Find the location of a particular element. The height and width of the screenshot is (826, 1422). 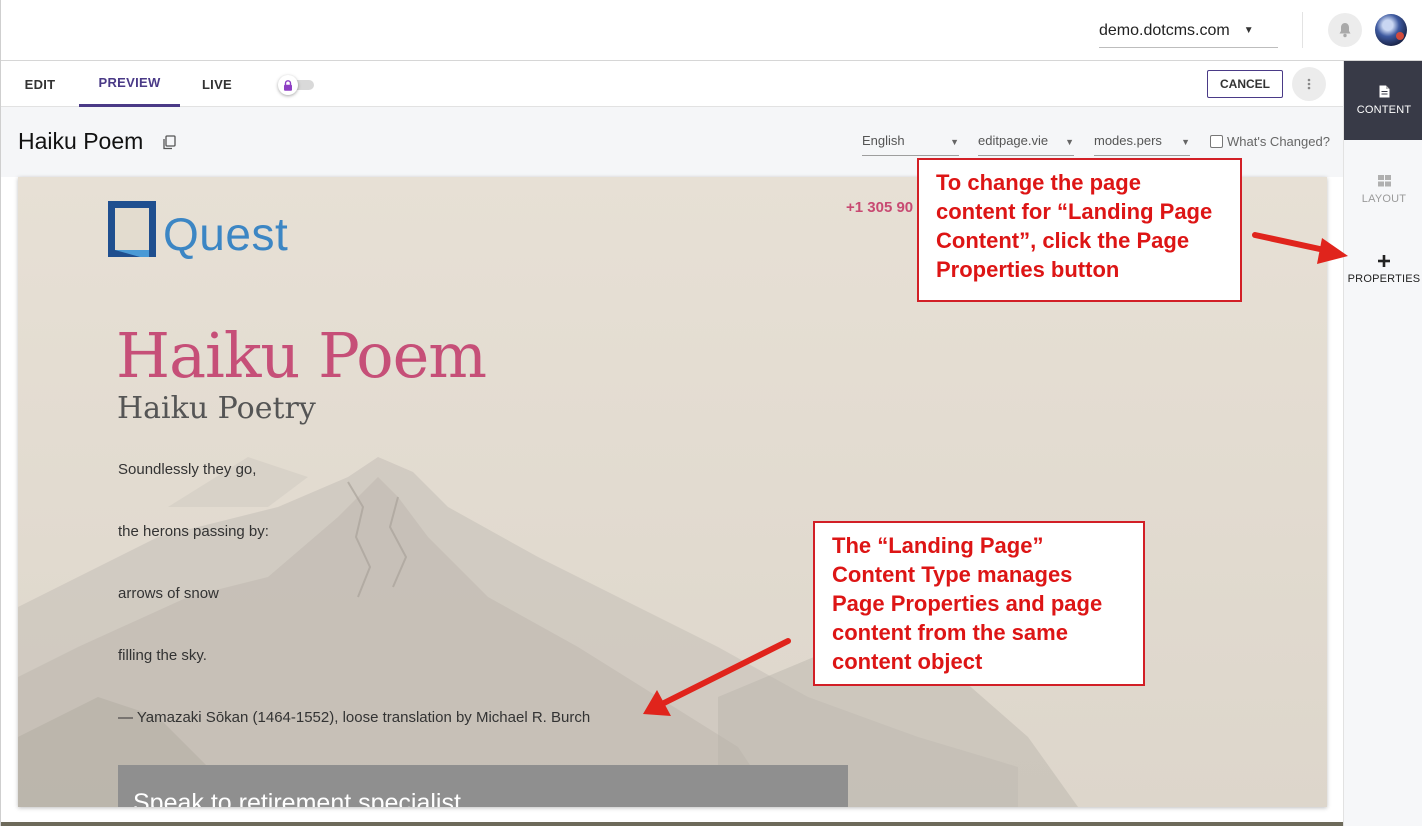

device-select: editpage.vie ▼ is located at coordinates (1026, 141).